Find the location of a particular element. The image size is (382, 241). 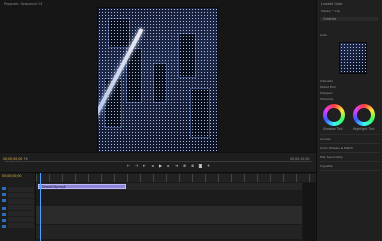

scrub-bar is located at coordinates (158, 161).